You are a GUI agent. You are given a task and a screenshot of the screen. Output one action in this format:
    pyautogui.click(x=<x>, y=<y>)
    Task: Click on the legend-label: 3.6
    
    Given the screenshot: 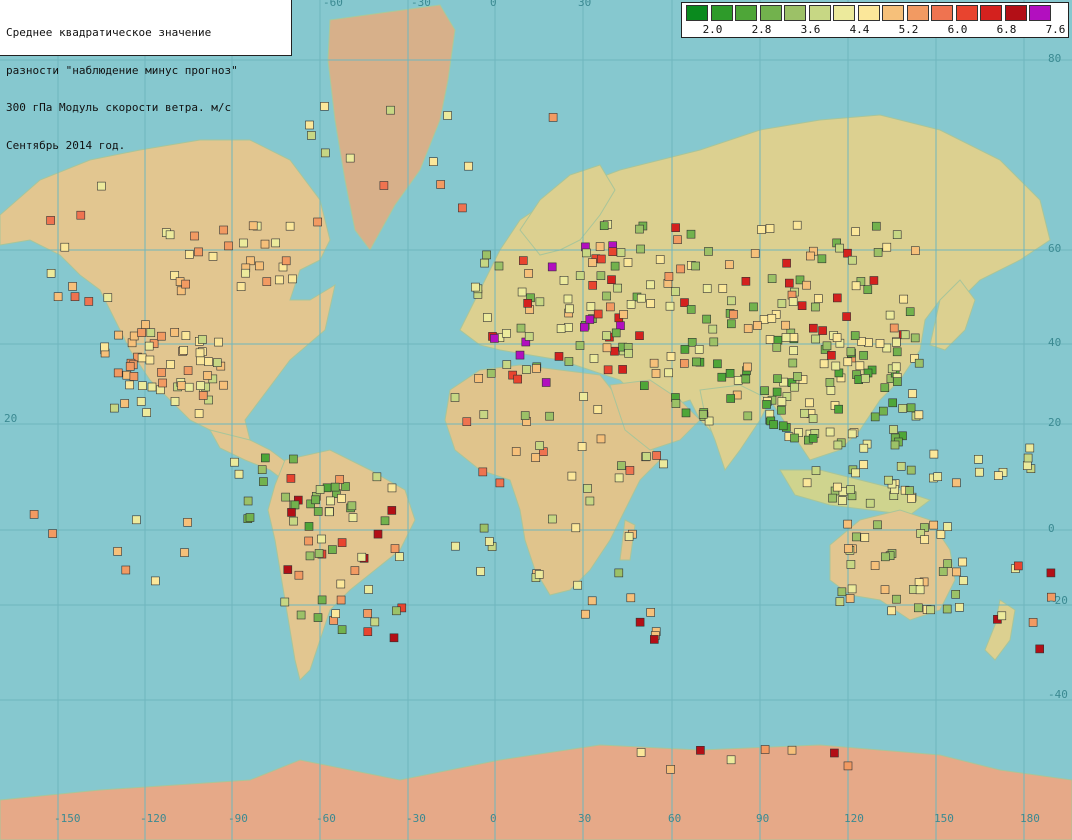 What is the action you would take?
    pyautogui.click(x=810, y=29)
    